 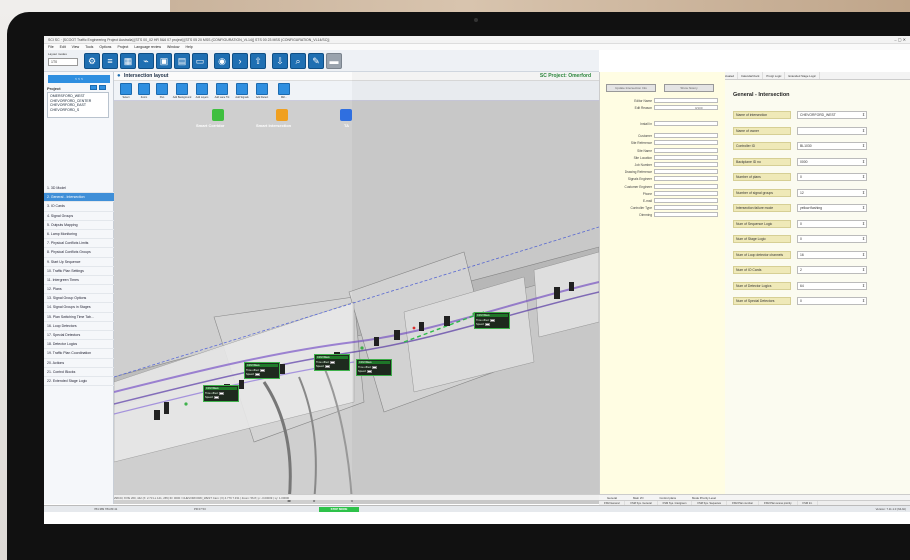 What do you see at coordinates (79, 382) in the screenshot?
I see `nav-item: 22. Extended Stage Logic` at bounding box center [79, 382].